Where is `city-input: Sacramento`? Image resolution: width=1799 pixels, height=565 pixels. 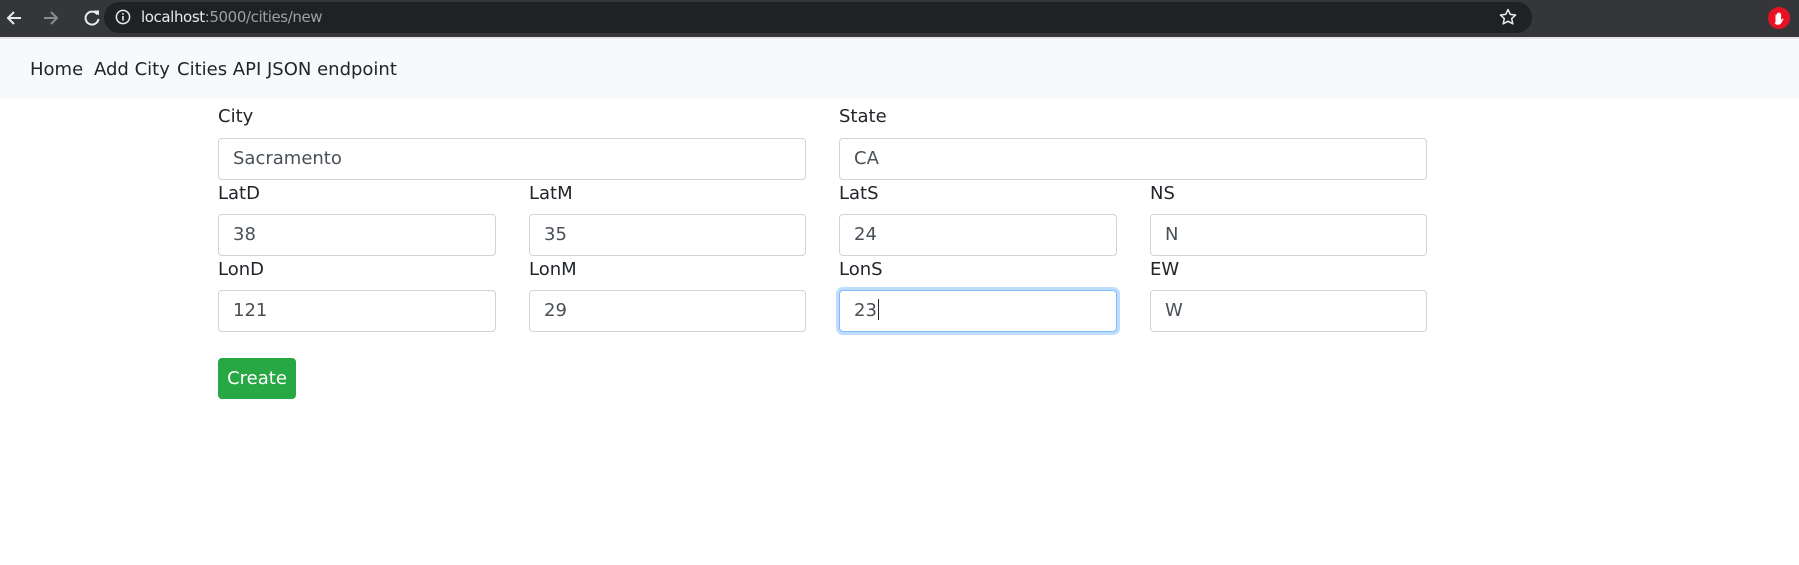
city-input: Sacramento is located at coordinates (512, 159).